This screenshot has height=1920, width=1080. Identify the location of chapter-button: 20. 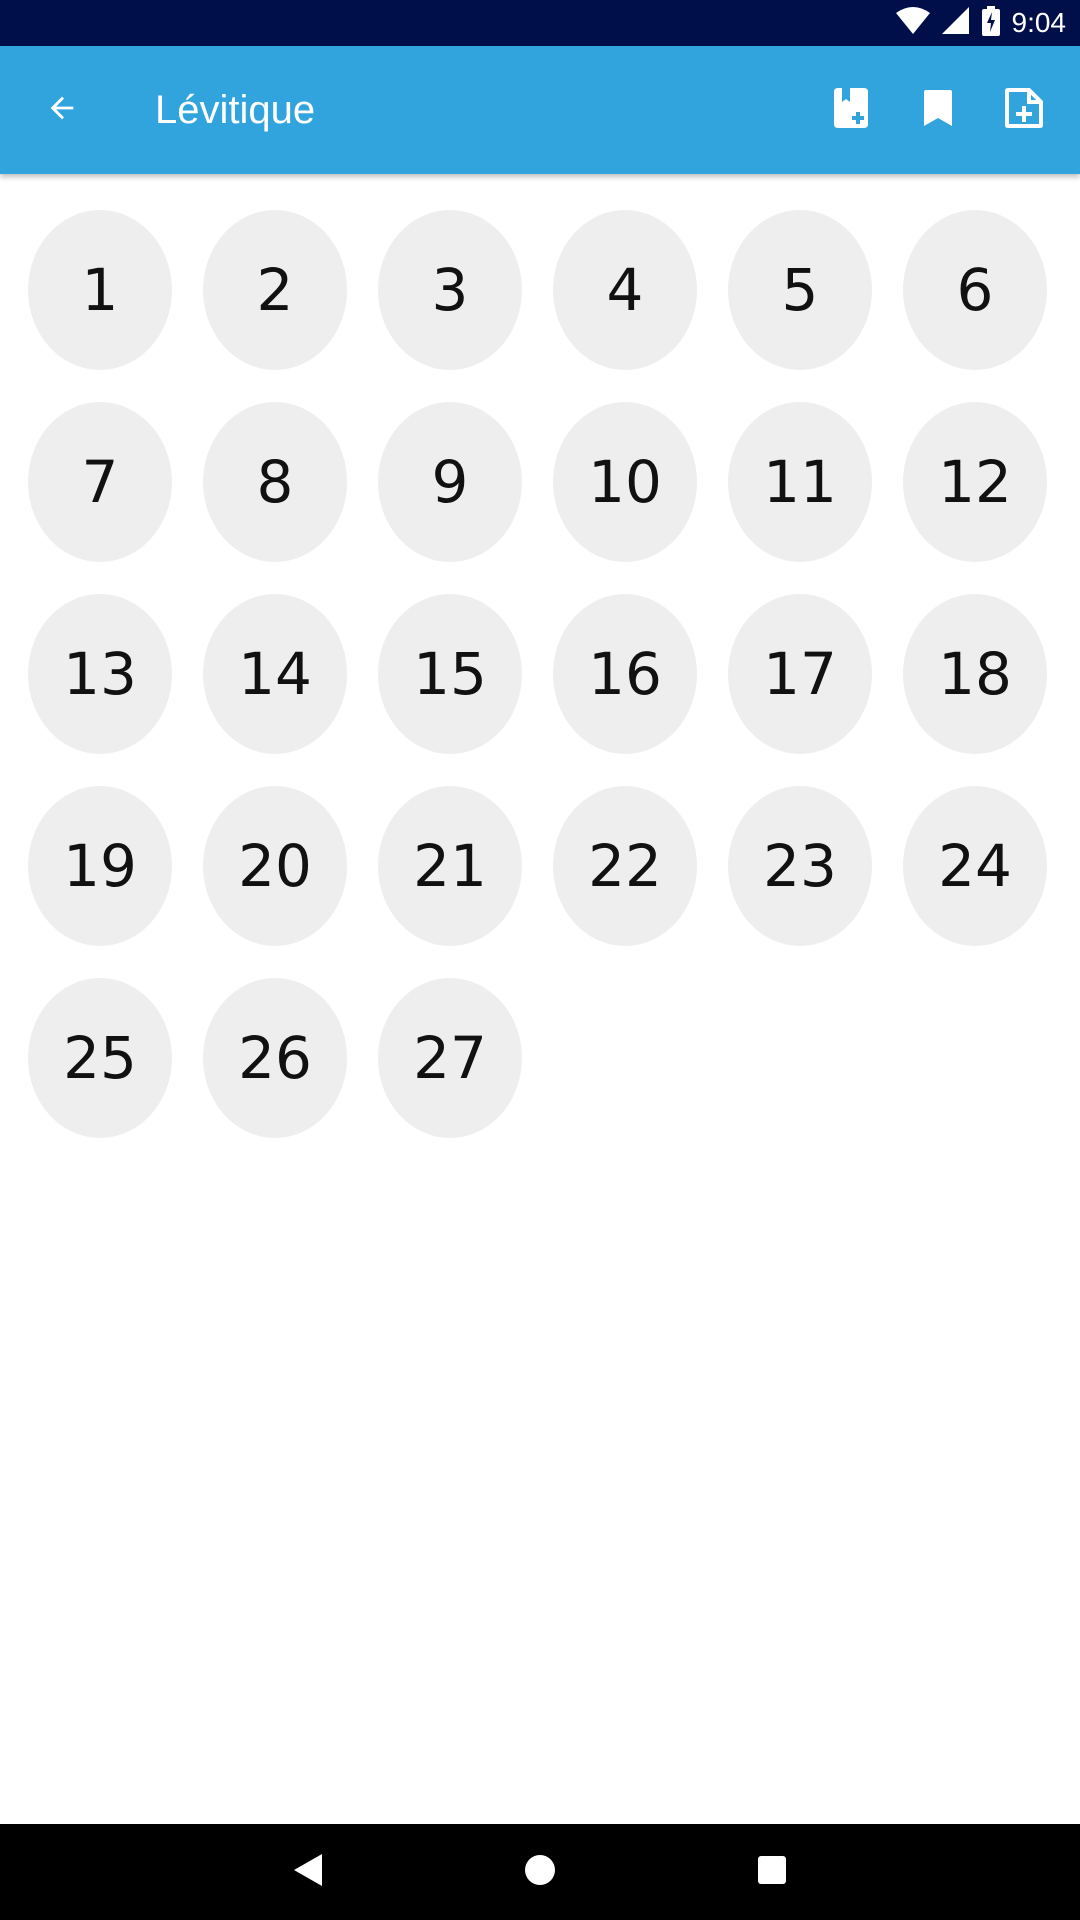
(275, 866).